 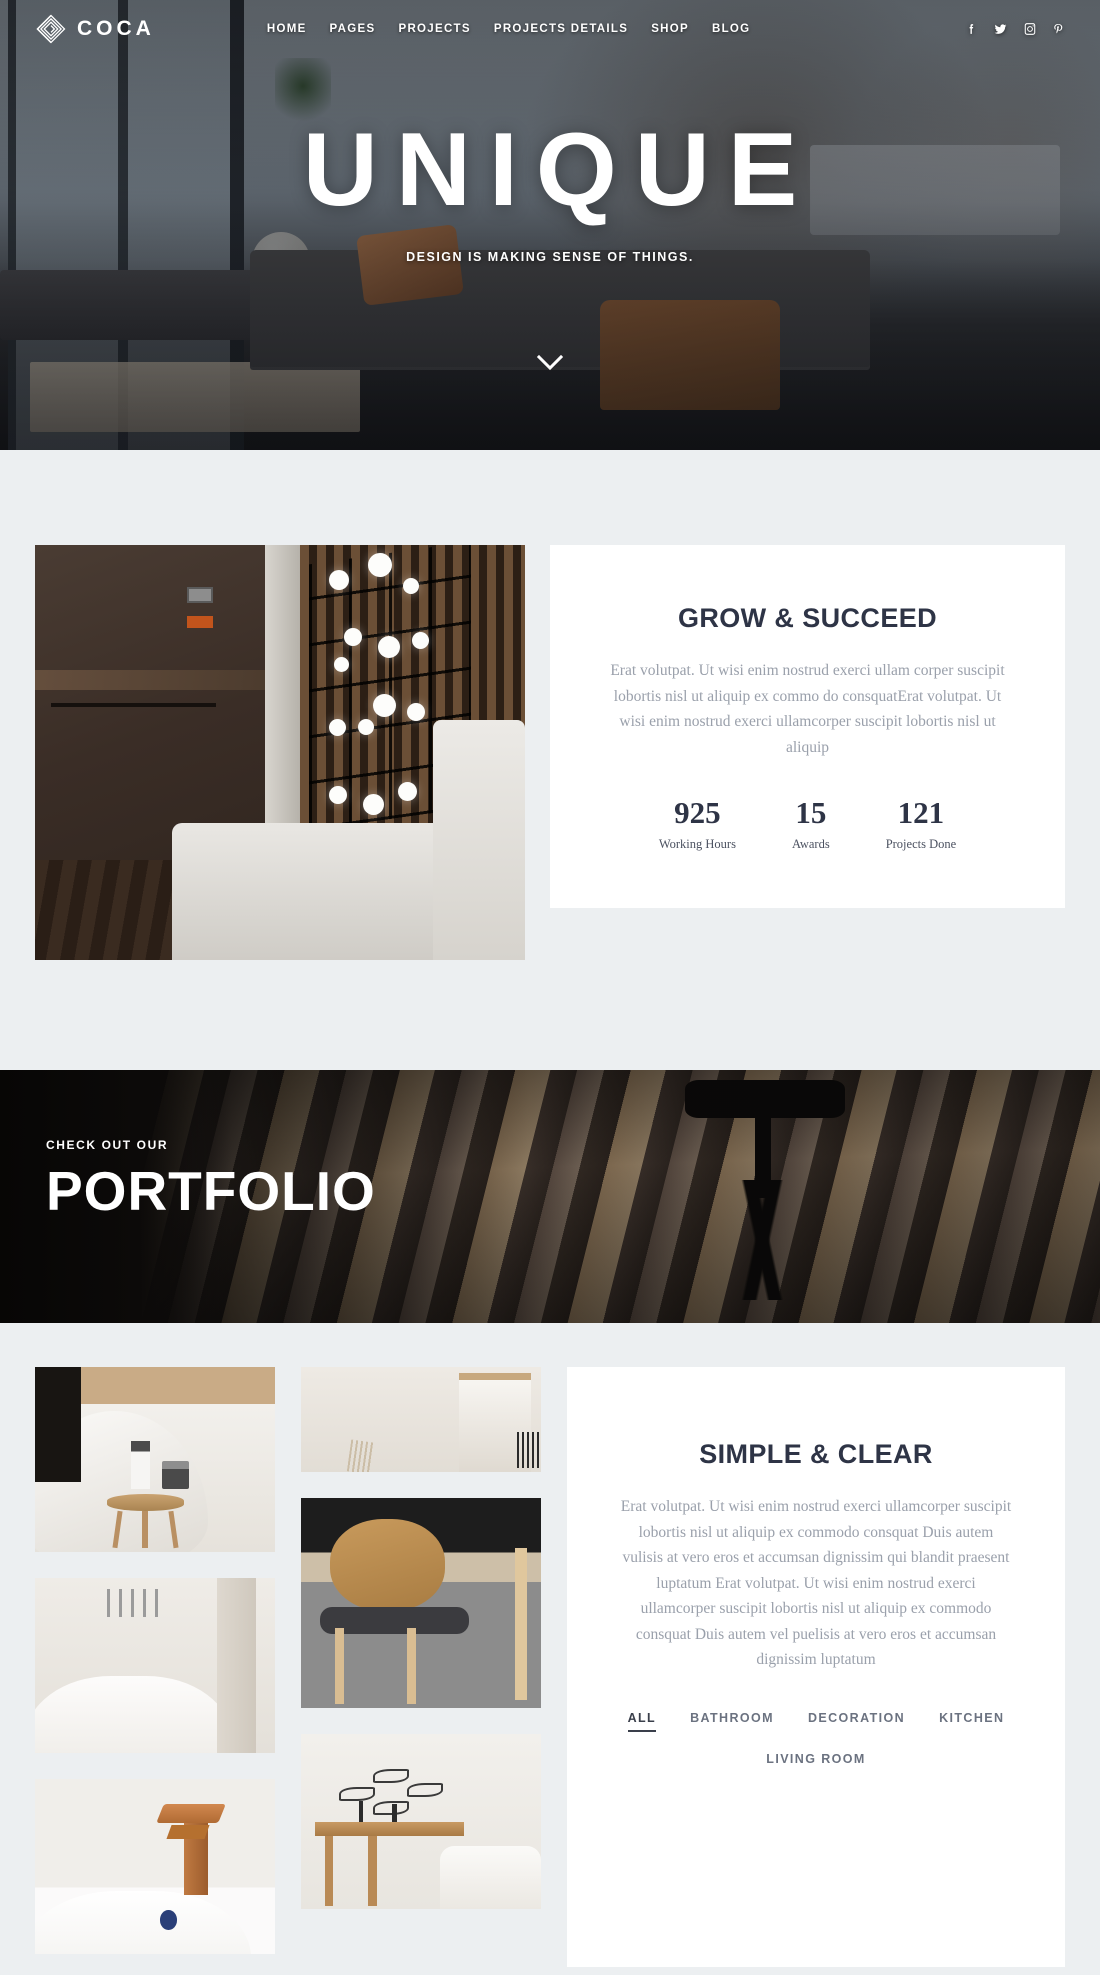 I want to click on tile-sofa, so click(x=490, y=1877).